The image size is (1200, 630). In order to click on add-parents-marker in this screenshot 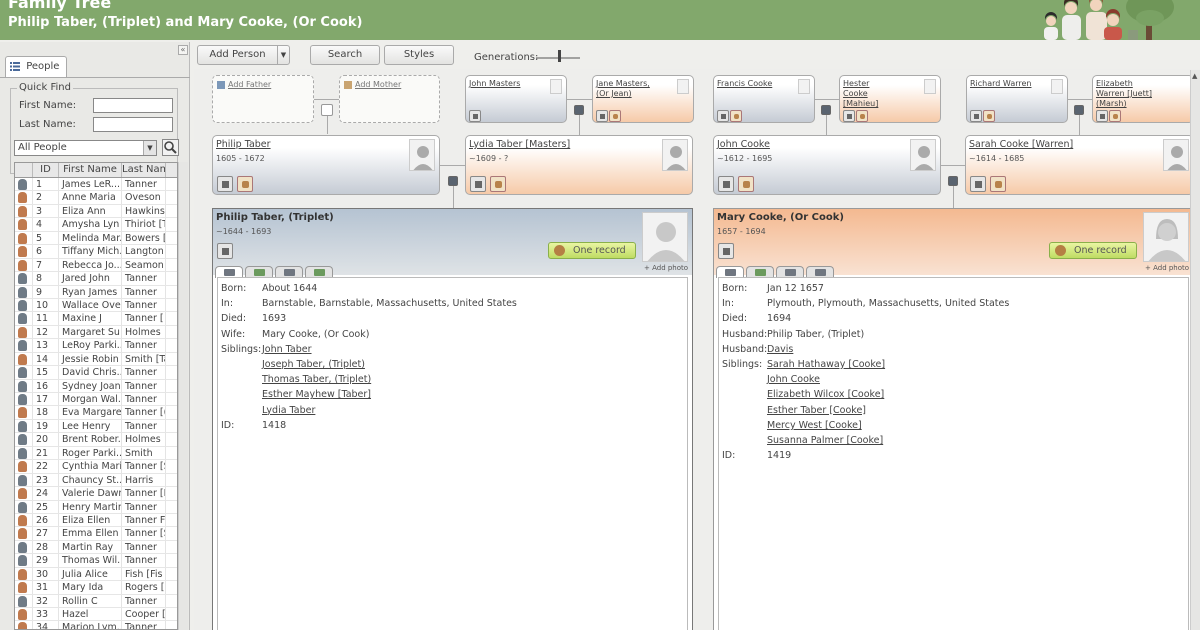, I will do `click(327, 110)`.